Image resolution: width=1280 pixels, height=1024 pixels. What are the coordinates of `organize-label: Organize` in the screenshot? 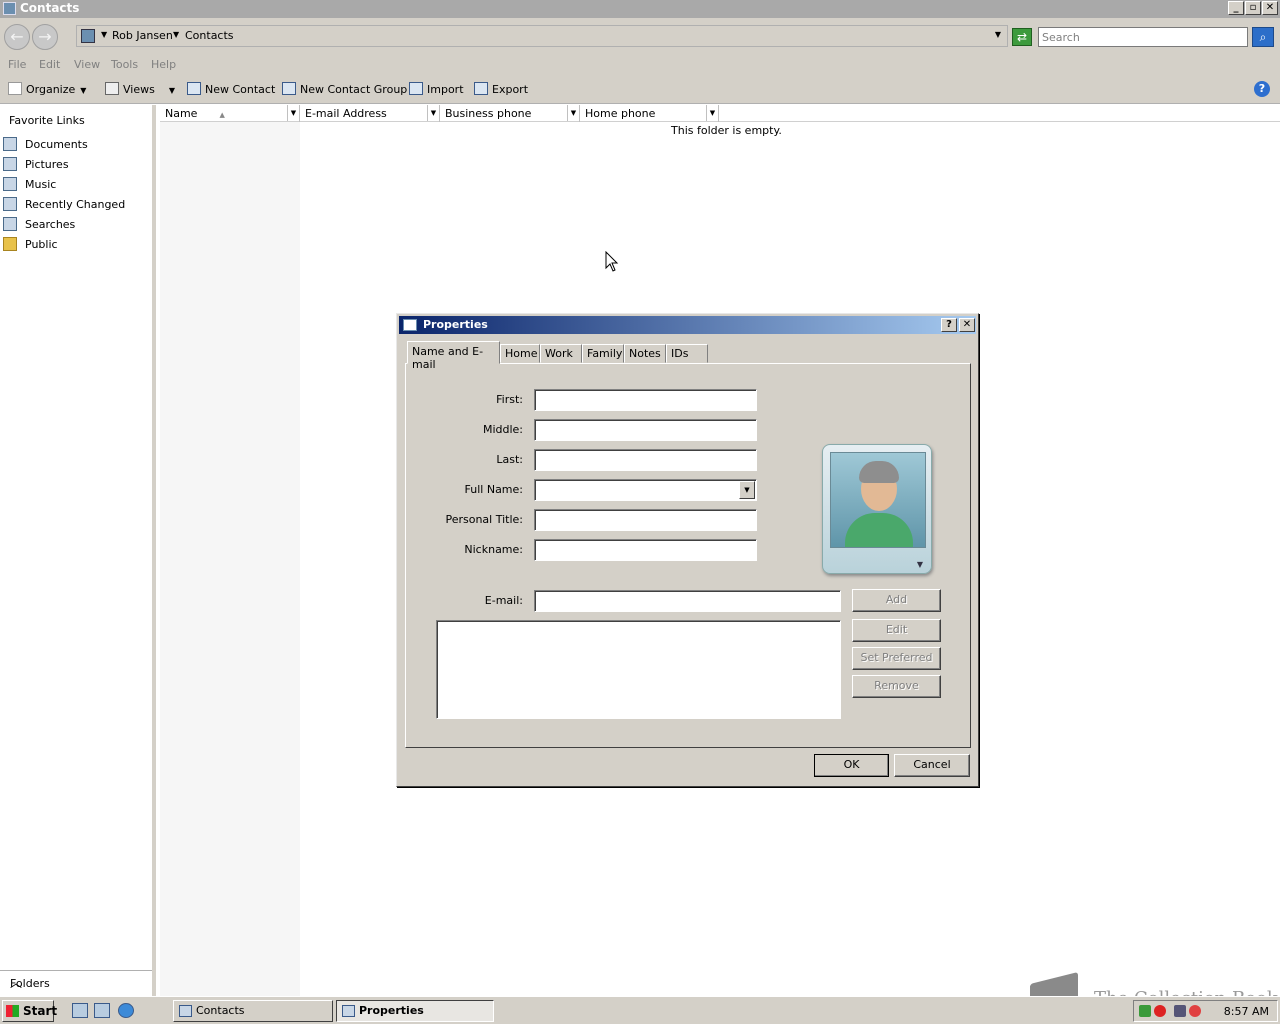 It's located at (51, 89).